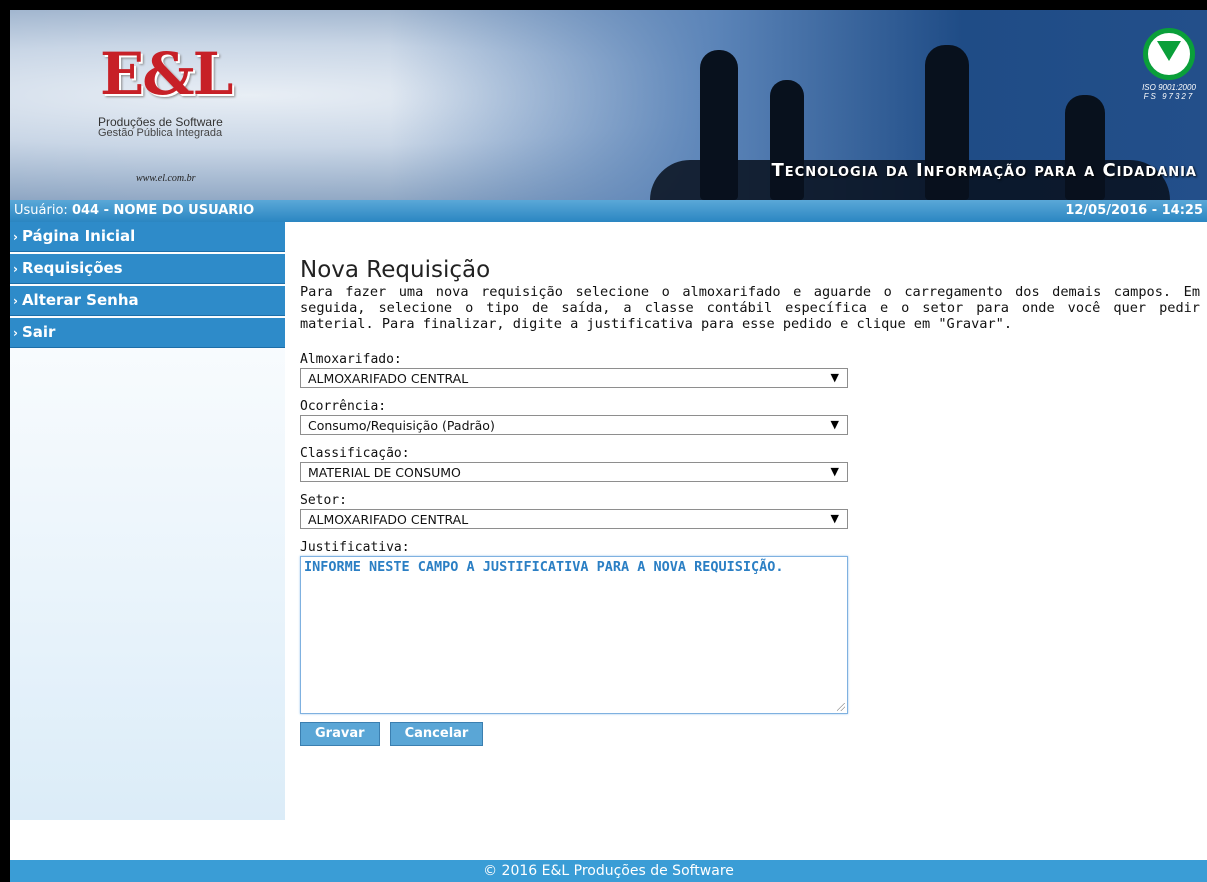 The width and height of the screenshot is (1207, 882). Describe the element at coordinates (355, 453) in the screenshot. I see `classificacao-label: Classificação:` at that location.